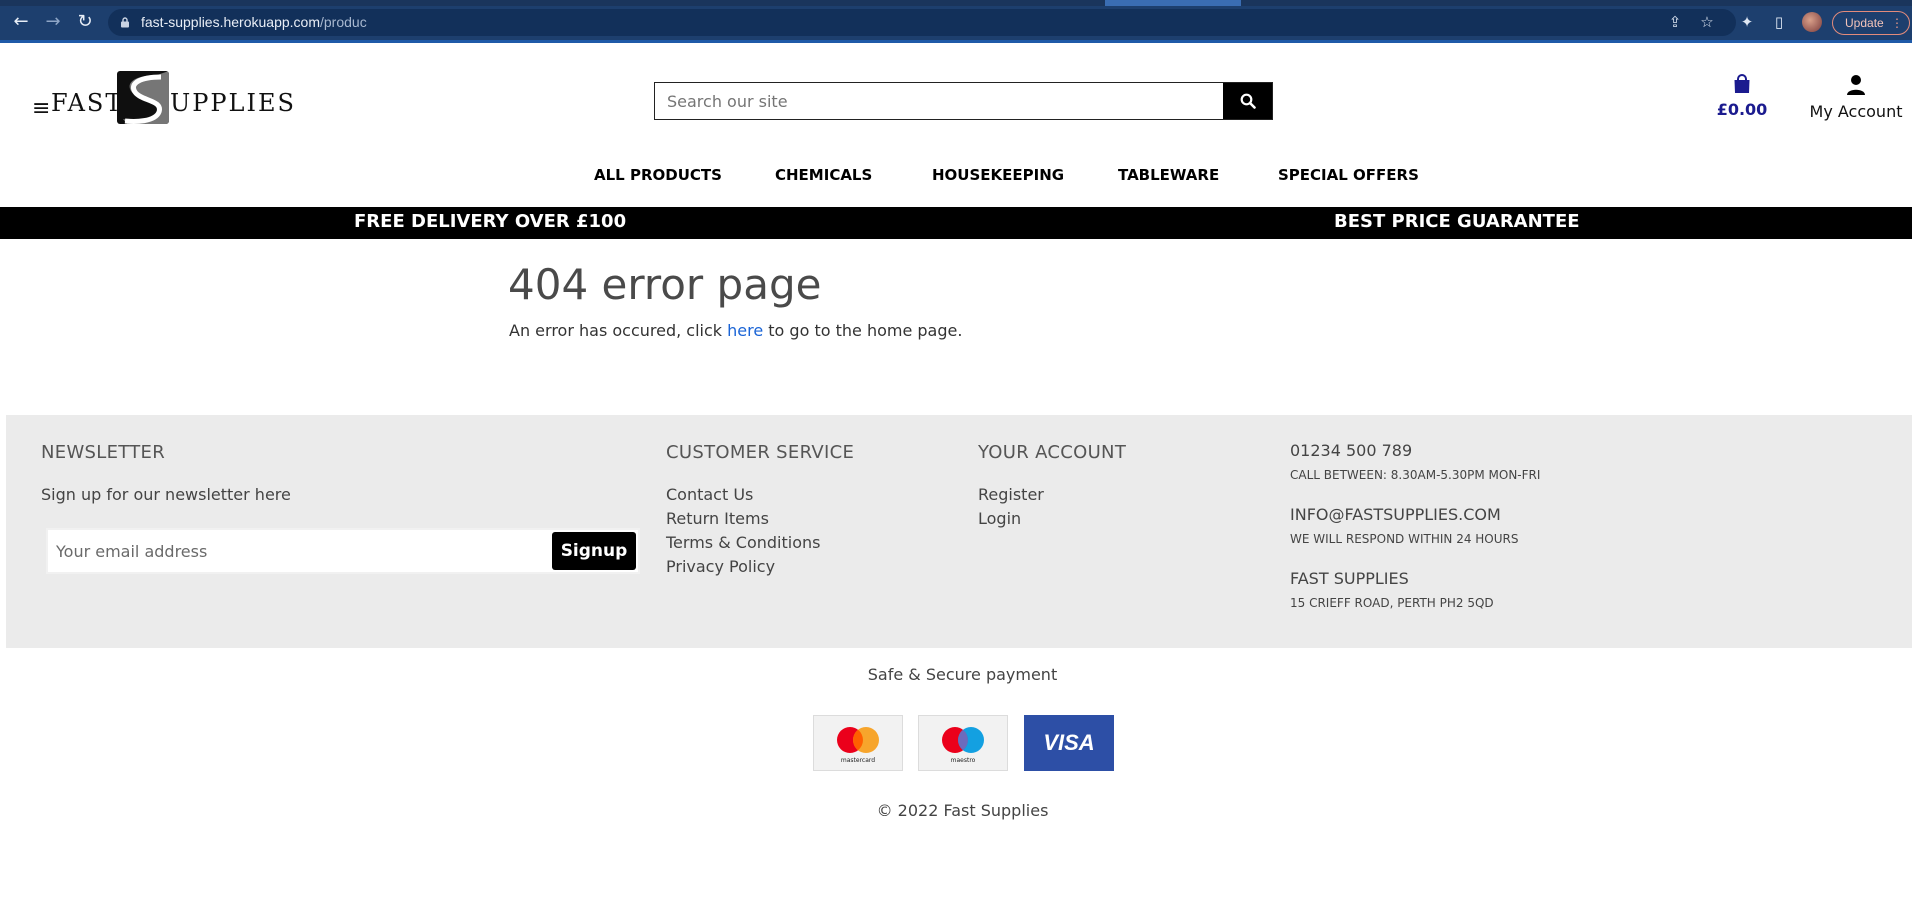  Describe the element at coordinates (658, 175) in the screenshot. I see `nav-all-products: ALL PRODUCTS` at that location.